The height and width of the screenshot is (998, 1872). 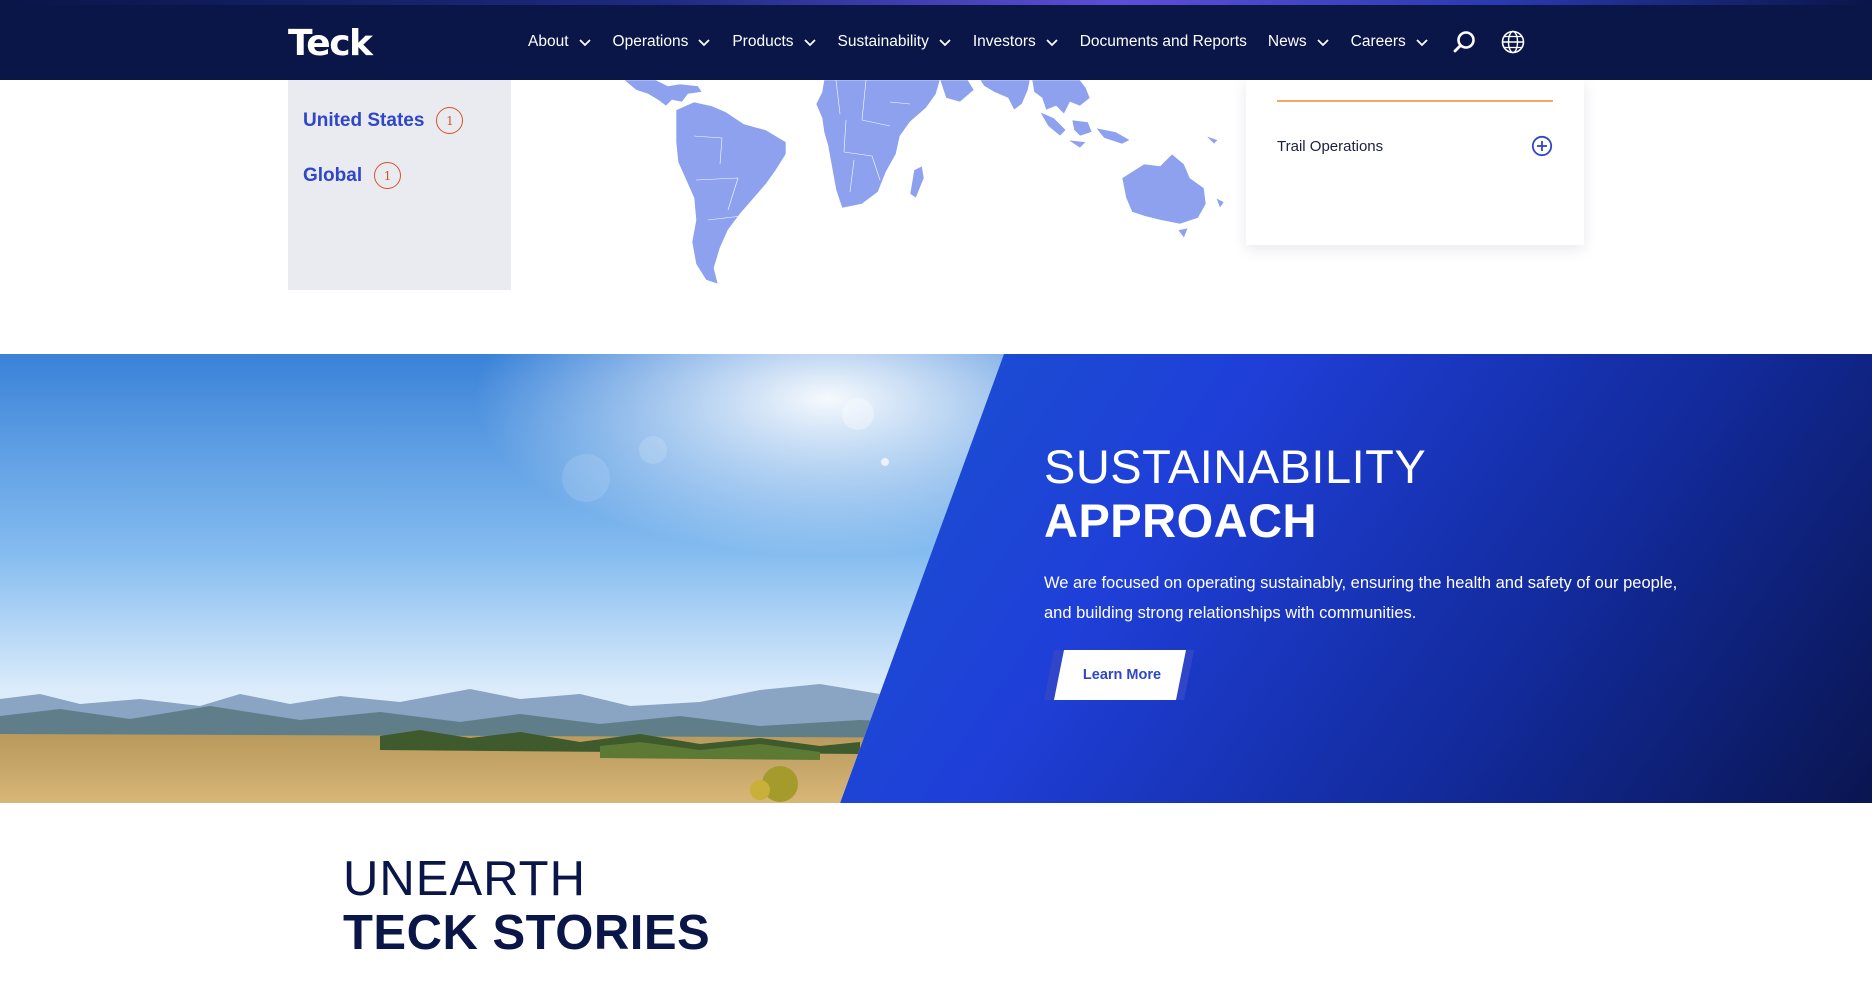 What do you see at coordinates (1004, 41) in the screenshot?
I see `nav-item-label: Investors` at bounding box center [1004, 41].